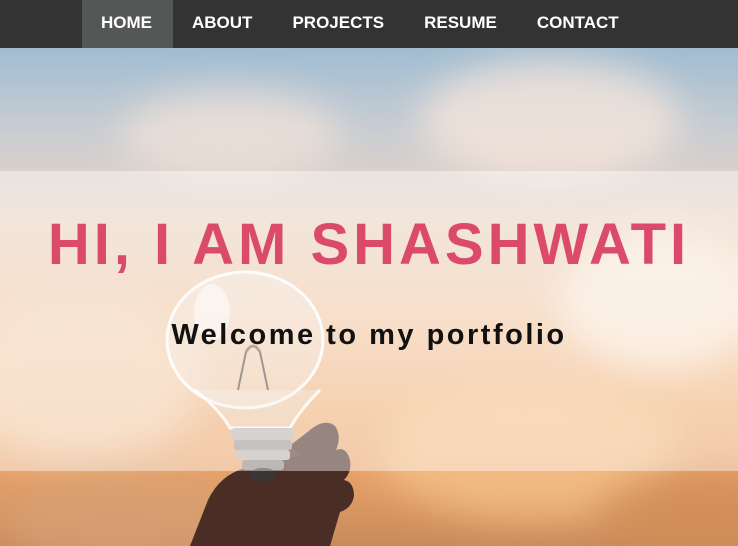  I want to click on nav-item-contact: CONTACT, so click(579, 24).